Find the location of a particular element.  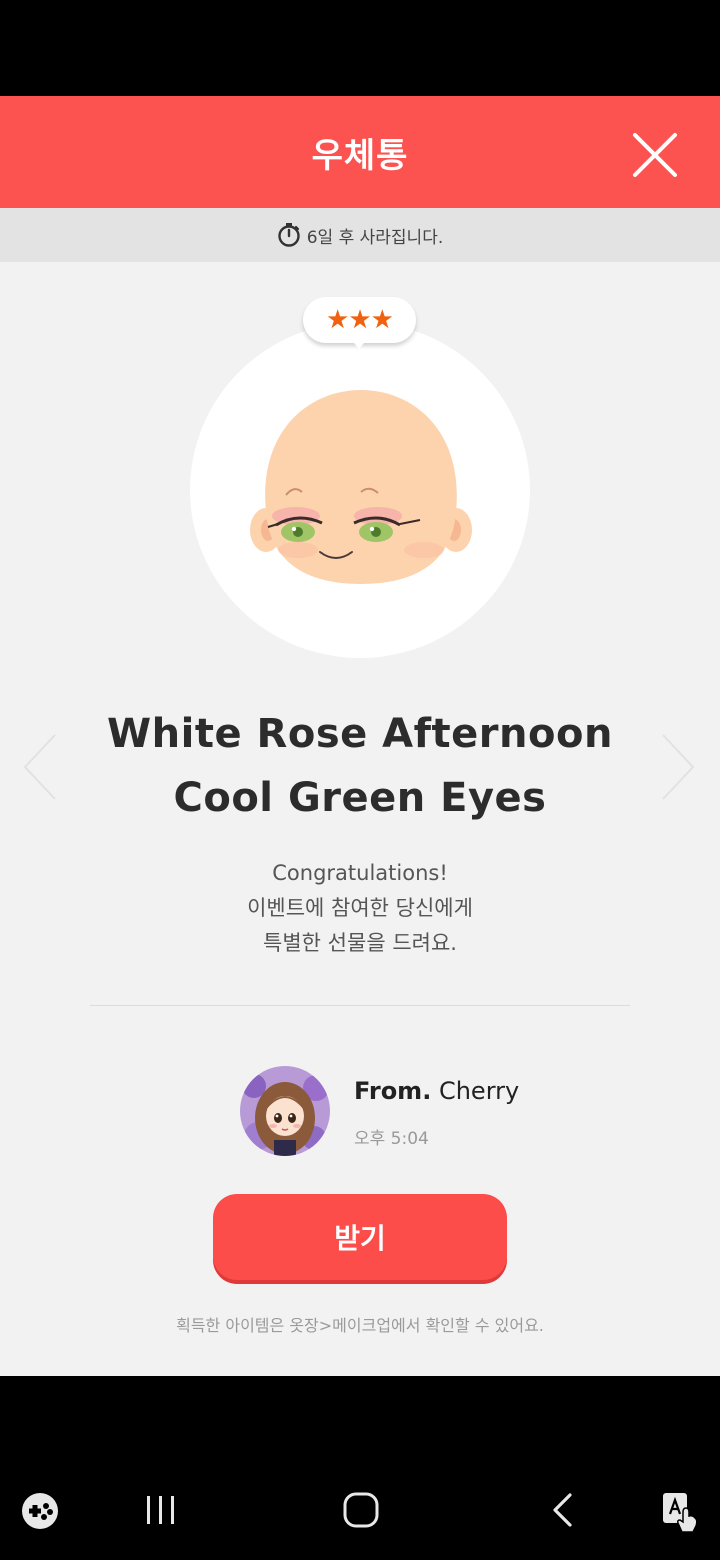

page-title: 우체통 is located at coordinates (360, 155).